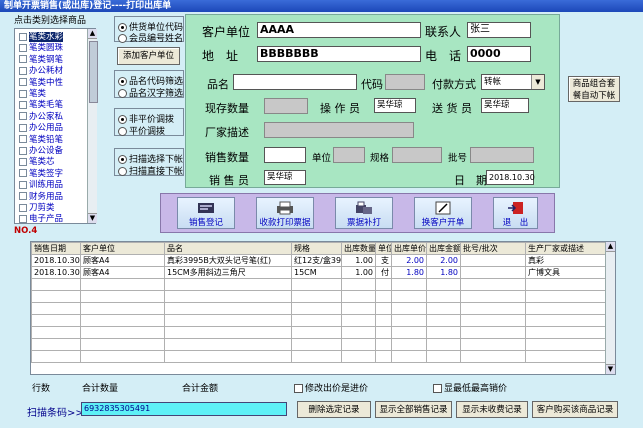 This screenshot has height=428, width=643. What do you see at coordinates (285, 177) in the screenshot?
I see `seller-input: 吴华琼` at bounding box center [285, 177].